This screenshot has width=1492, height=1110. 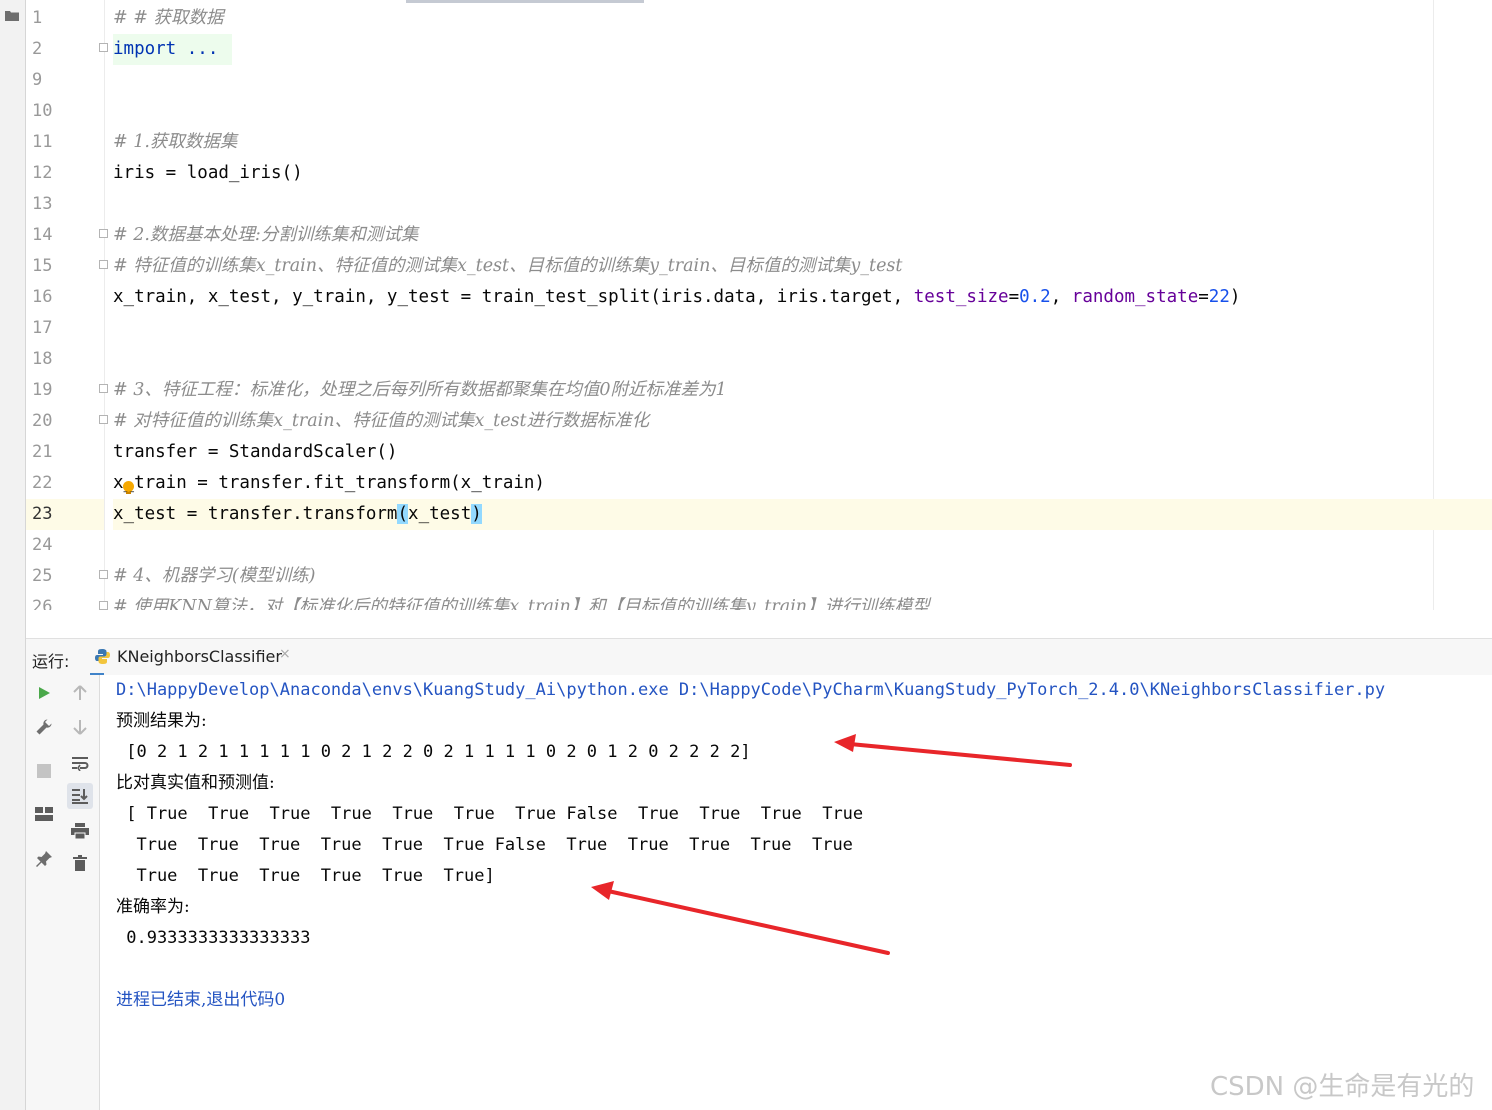 What do you see at coordinates (381, 421) in the screenshot?
I see `code-line: # 对特征值的训练集x_train、特征值的测试集x_test进行数据标准化` at bounding box center [381, 421].